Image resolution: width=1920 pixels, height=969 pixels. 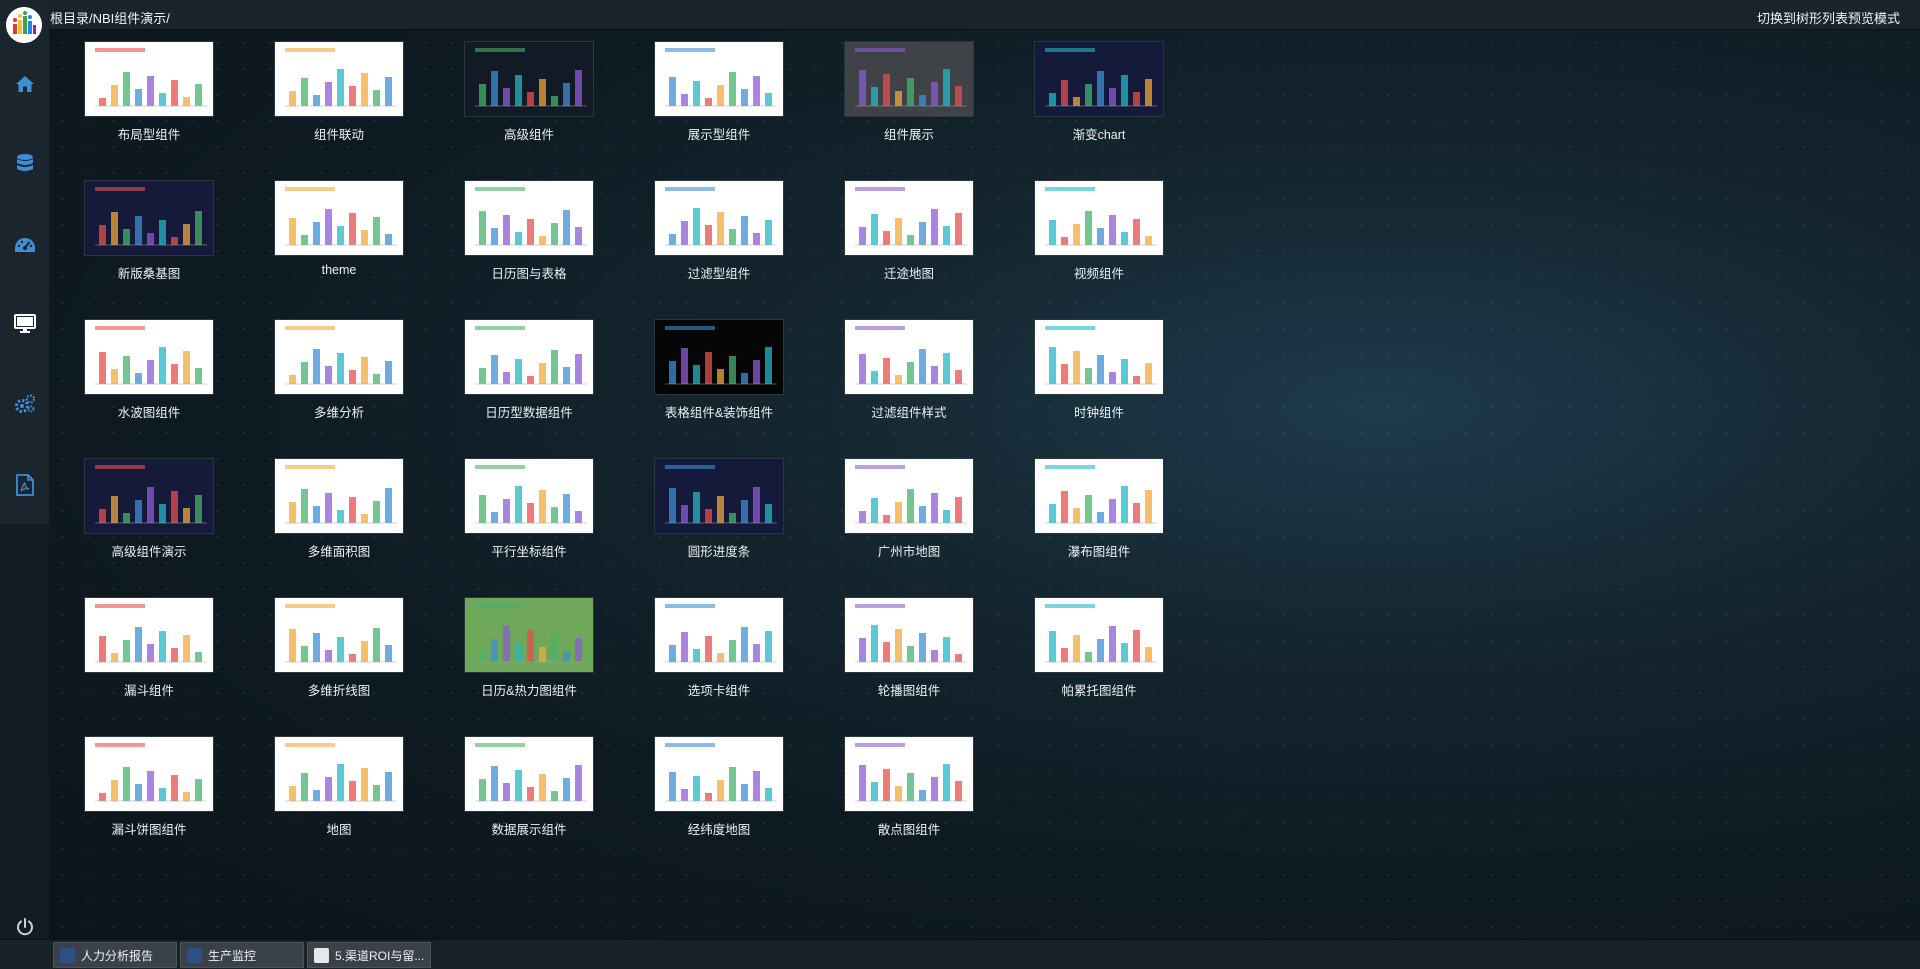 I want to click on component-label: 迁途地图, so click(x=908, y=274).